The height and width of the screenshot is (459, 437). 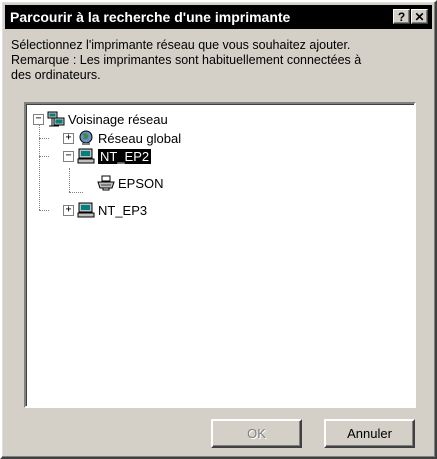 What do you see at coordinates (419, 16) in the screenshot?
I see `close-button: ✕` at bounding box center [419, 16].